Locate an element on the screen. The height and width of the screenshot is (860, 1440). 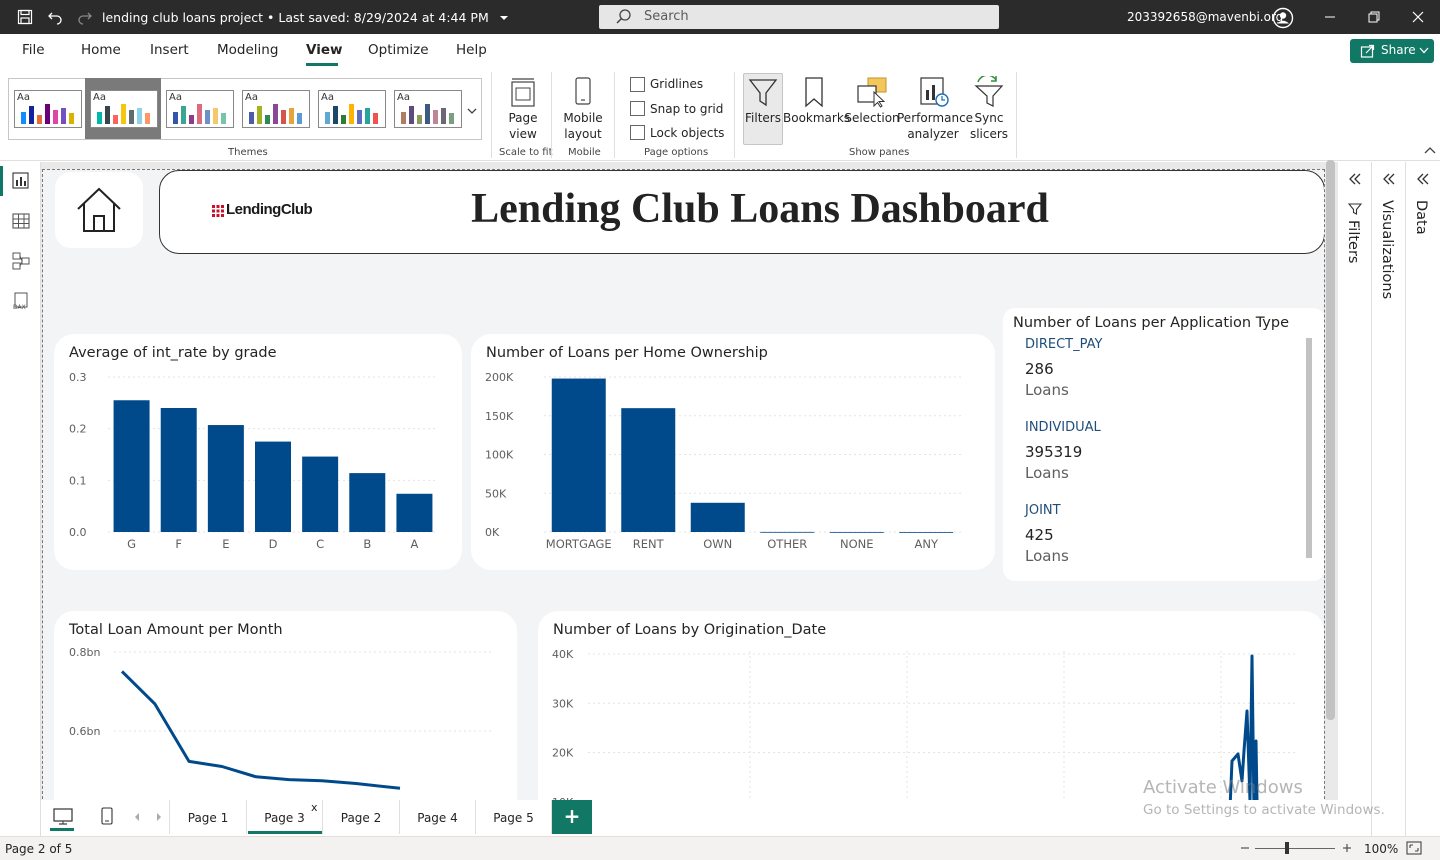
performance-analyzer-button: Performance analyzer is located at coordinates (935, 110).